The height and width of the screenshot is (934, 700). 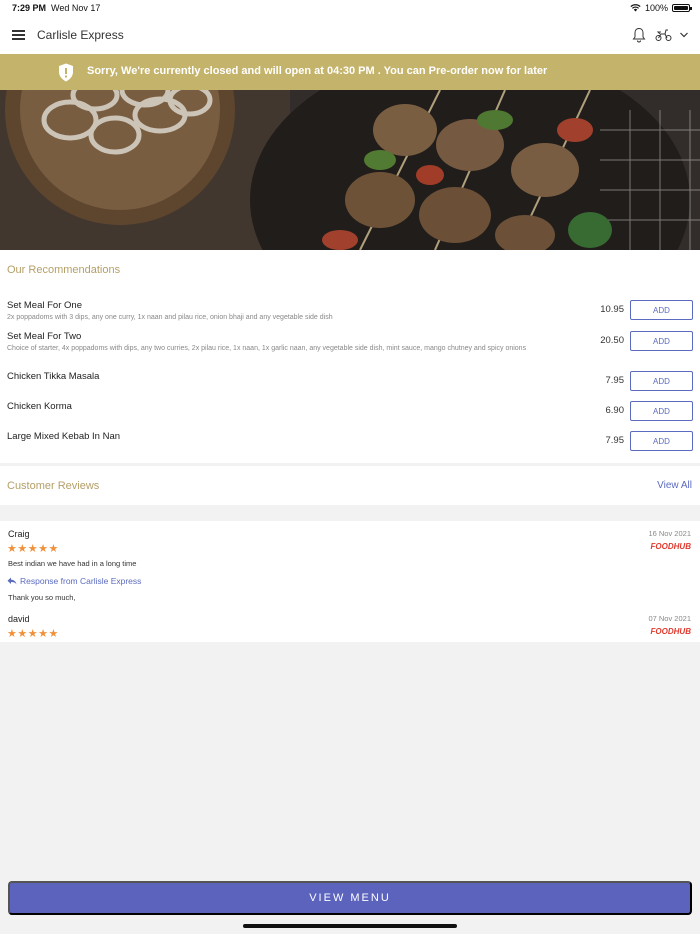 What do you see at coordinates (64, 270) in the screenshot?
I see `recommendations-title: Our Recommendations` at bounding box center [64, 270].